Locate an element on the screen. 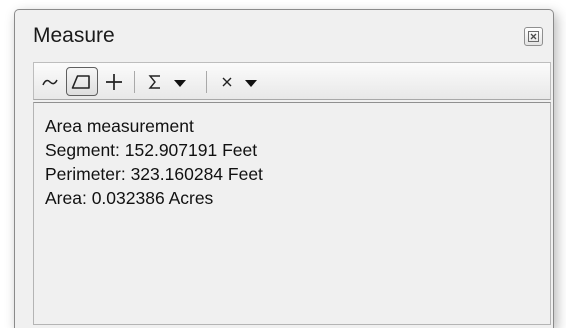 The height and width of the screenshot is (328, 566). clear-icon is located at coordinates (239, 82).